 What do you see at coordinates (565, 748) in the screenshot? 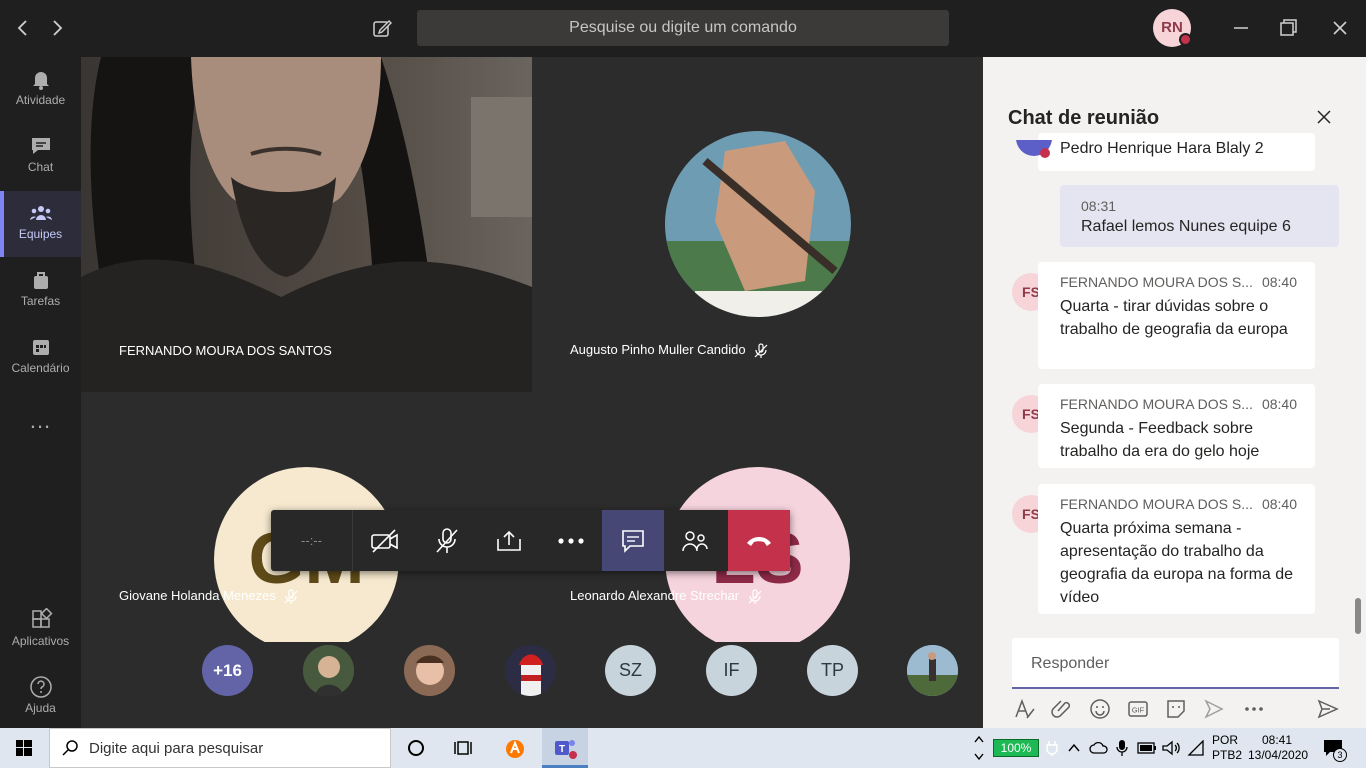
I see `teams-taskbar-button: T` at bounding box center [565, 748].